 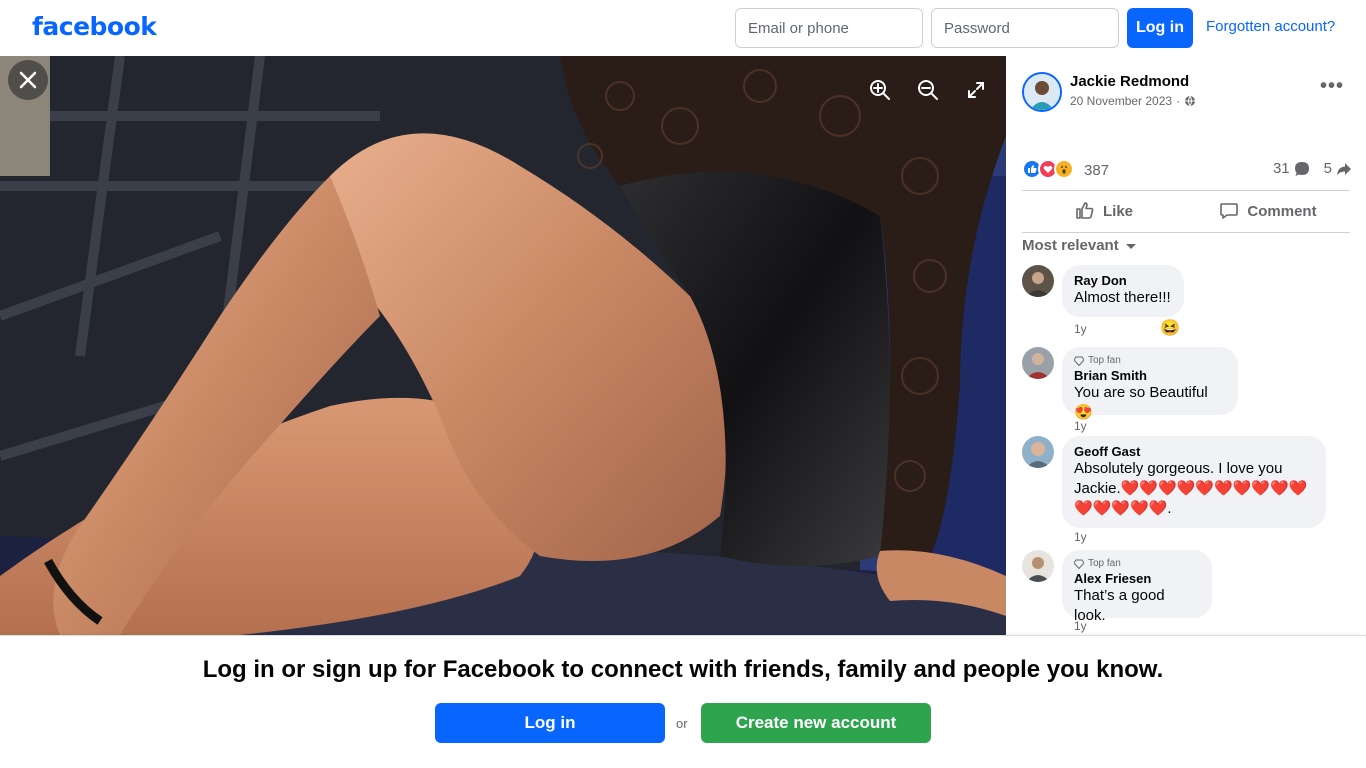 What do you see at coordinates (1160, 28) in the screenshot?
I see `login-button: Log in` at bounding box center [1160, 28].